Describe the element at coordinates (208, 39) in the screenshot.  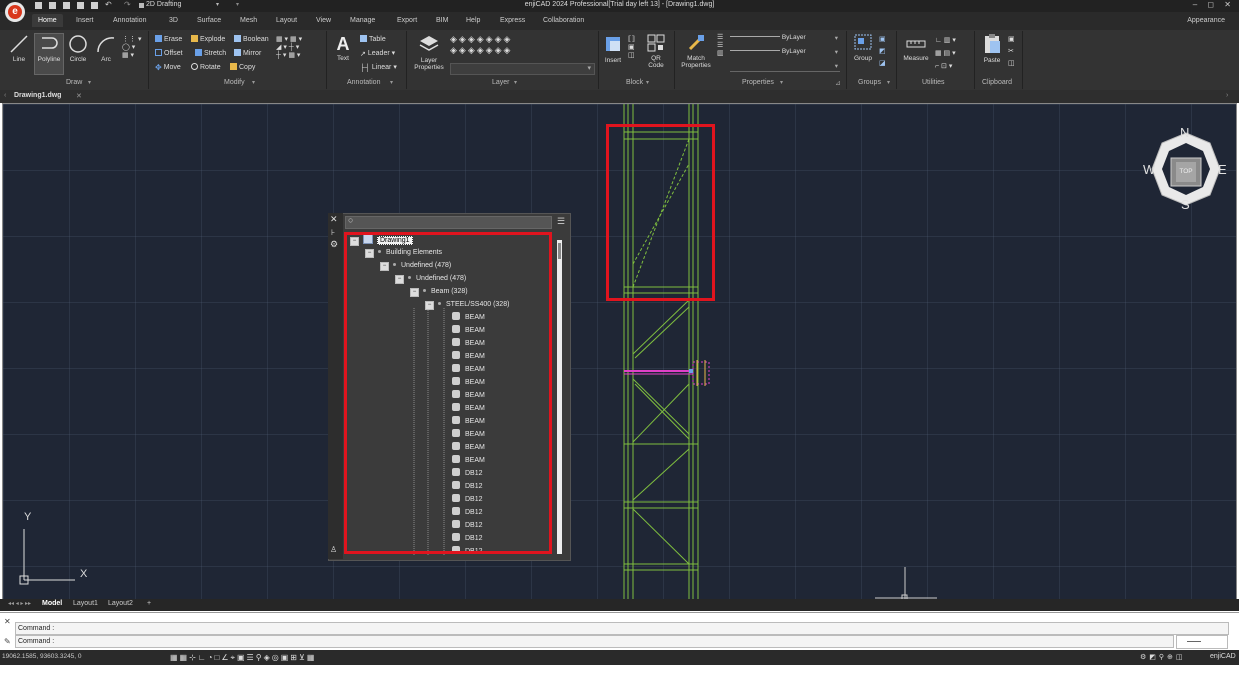
I see `explode-button: Explode` at that location.